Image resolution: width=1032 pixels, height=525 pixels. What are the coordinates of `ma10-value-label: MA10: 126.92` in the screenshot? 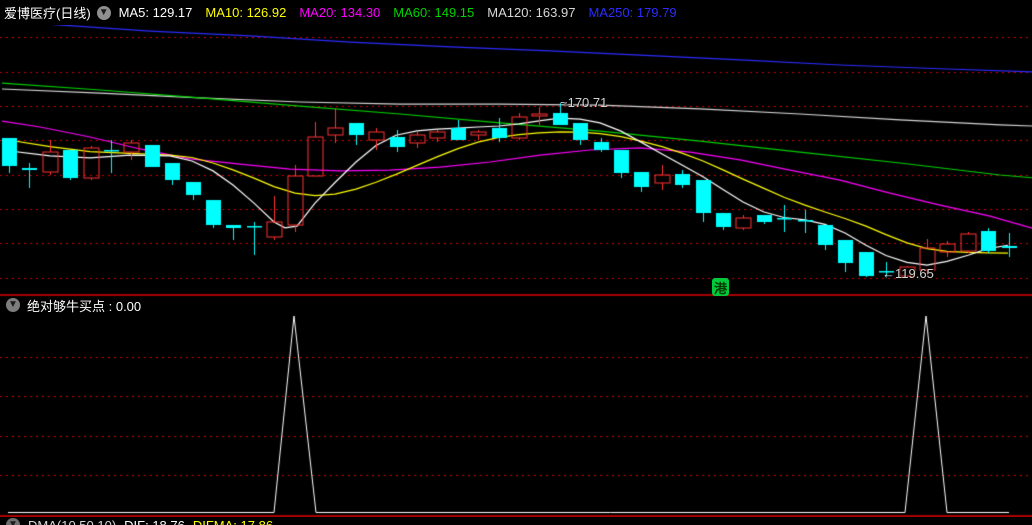 It's located at (246, 12).